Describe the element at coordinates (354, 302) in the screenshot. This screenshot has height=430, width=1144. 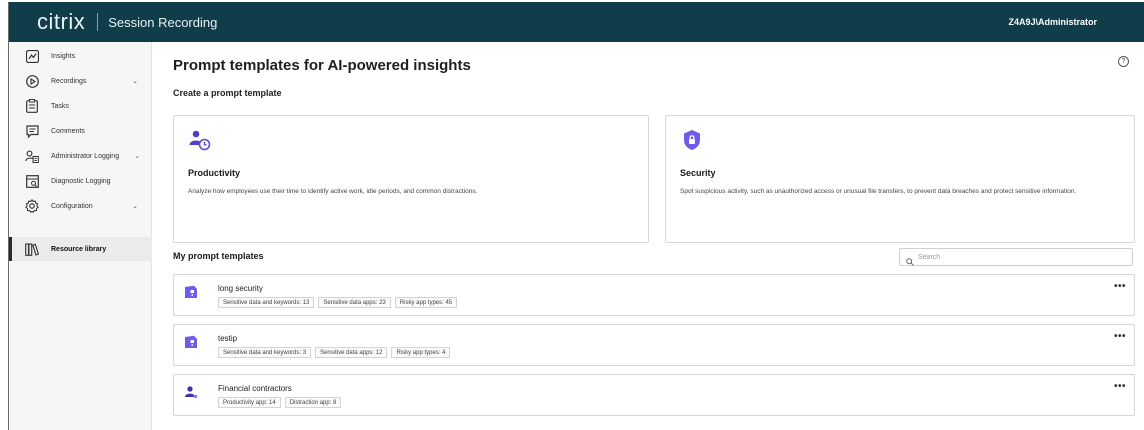
I see `tag: Sensitive data apps: 23` at that location.